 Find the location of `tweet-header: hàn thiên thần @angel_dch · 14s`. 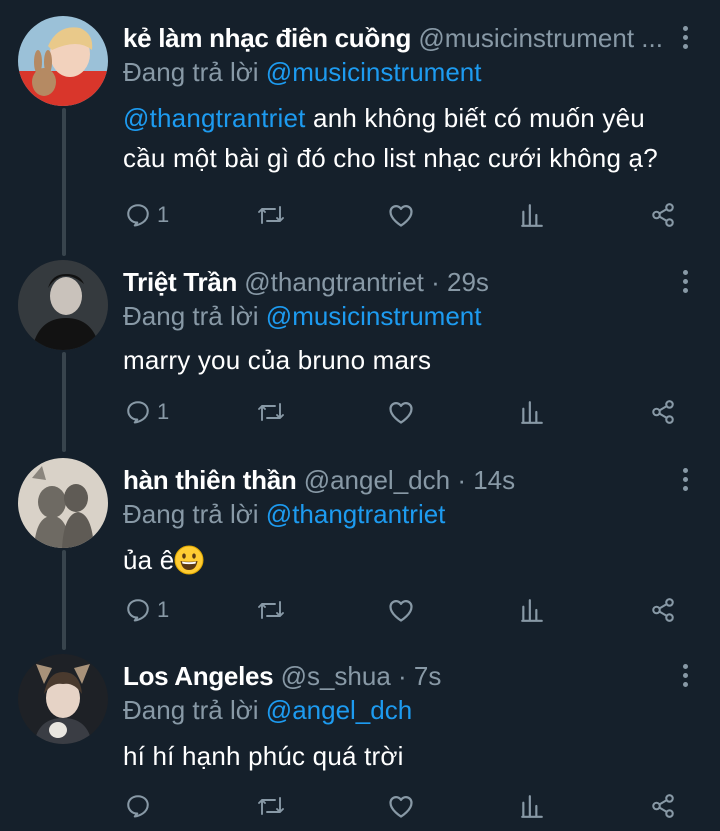

tweet-header: hàn thiên thần @angel_dch · 14s is located at coordinates (401, 480).